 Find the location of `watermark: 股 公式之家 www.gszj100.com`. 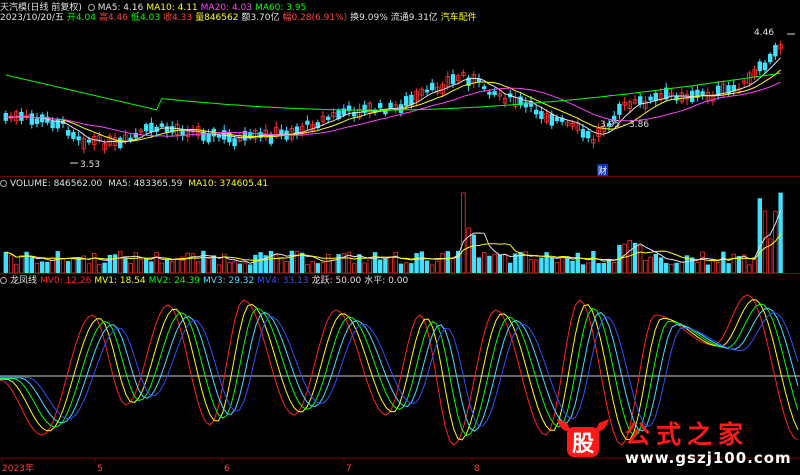

watermark: 股 公式之家 www.gszj100.com is located at coordinates (672, 442).